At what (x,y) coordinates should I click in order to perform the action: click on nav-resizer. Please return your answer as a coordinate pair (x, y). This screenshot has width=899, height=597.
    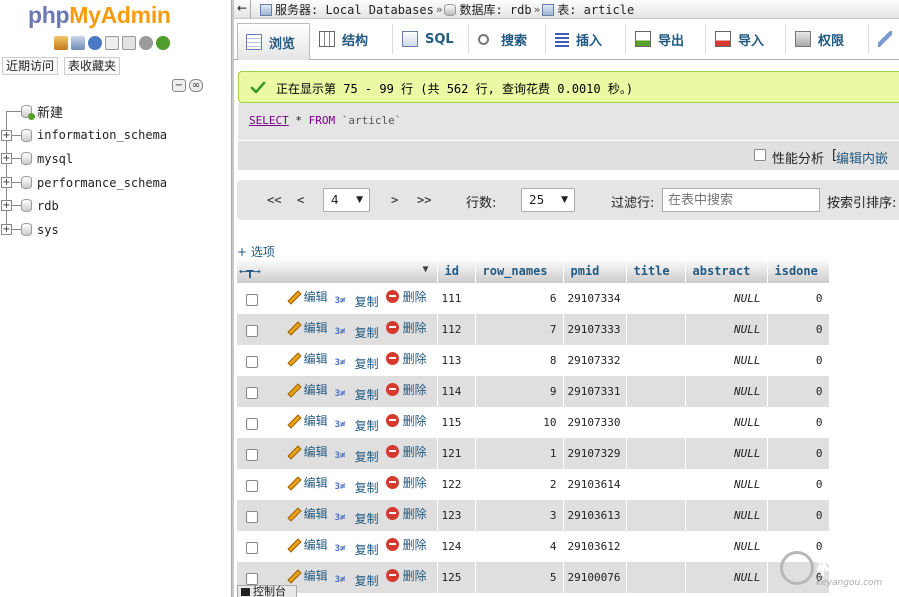
    Looking at the image, I should click on (232, 298).